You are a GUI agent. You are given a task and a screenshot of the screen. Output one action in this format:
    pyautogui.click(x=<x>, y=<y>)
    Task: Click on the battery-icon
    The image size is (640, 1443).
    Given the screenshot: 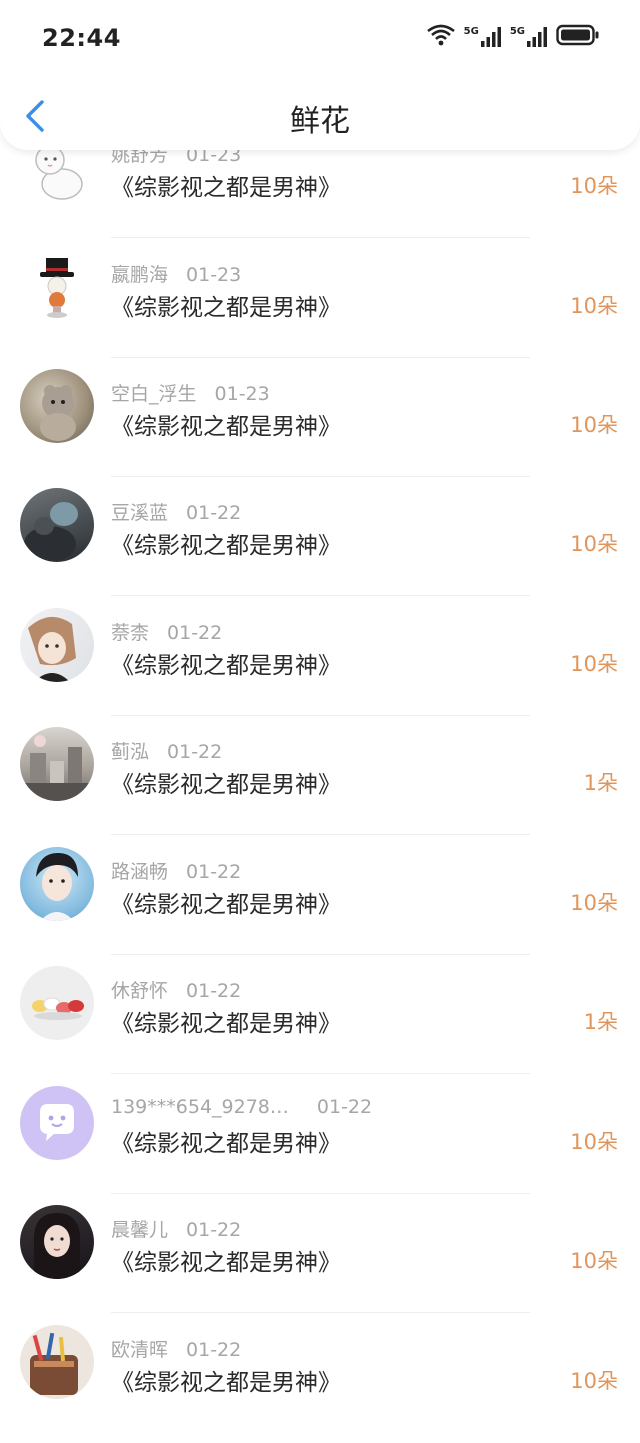 What is the action you would take?
    pyautogui.click(x=578, y=37)
    